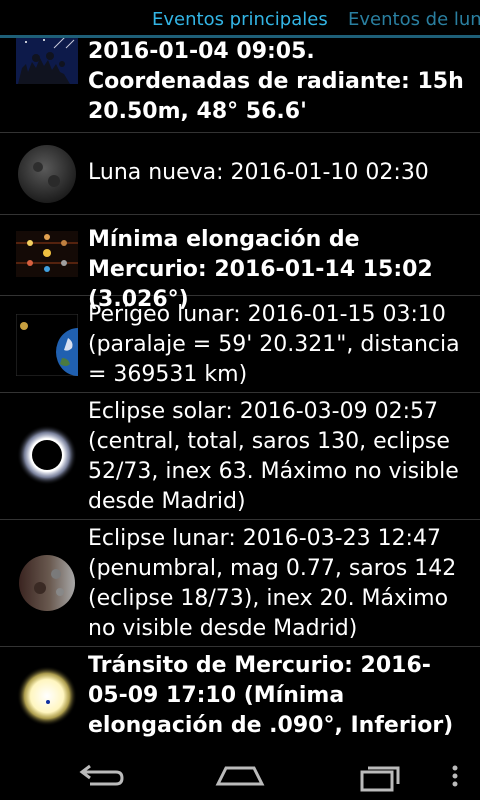 The height and width of the screenshot is (800, 480). I want to click on event-row: Luna nueva: 2016-01-10 02:30, so click(240, 174).